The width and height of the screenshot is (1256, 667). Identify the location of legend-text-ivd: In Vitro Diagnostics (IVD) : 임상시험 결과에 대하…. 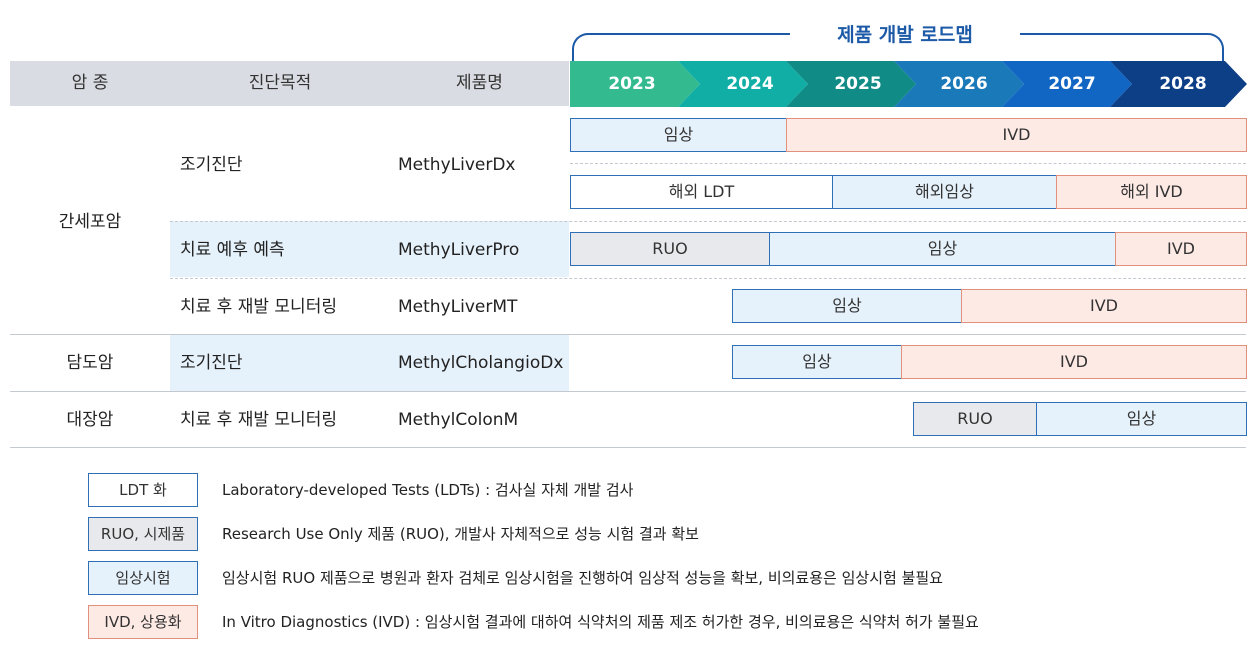
(600, 622).